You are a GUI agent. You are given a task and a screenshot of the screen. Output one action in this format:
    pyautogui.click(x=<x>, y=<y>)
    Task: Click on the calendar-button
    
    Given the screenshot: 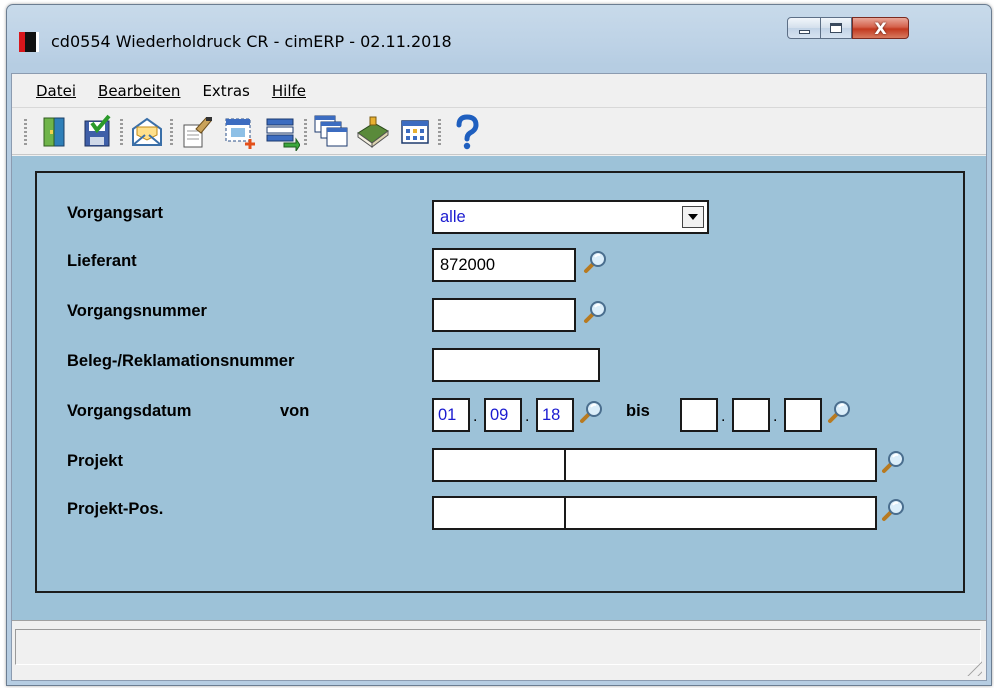 What is the action you would take?
    pyautogui.click(x=415, y=132)
    